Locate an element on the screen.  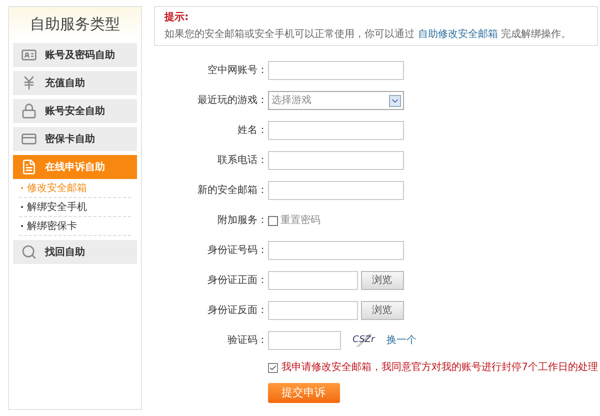
field-label: 空中网账号： is located at coordinates (237, 71).